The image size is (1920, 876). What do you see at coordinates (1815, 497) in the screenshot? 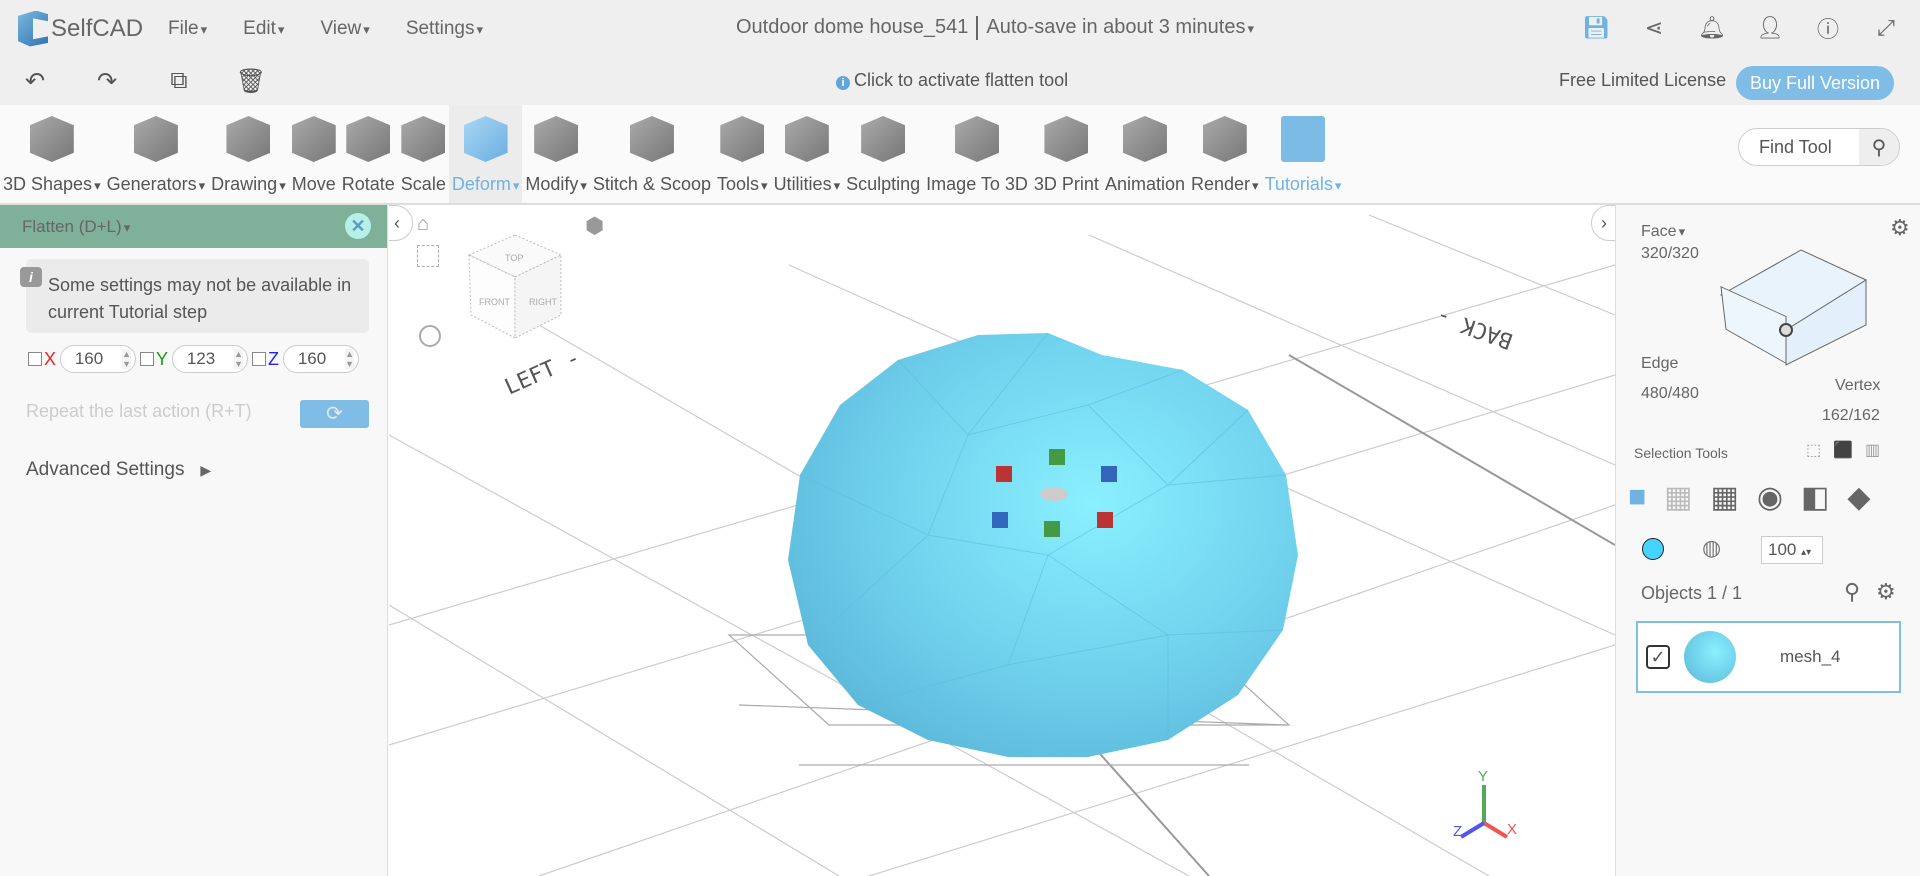
I see `select-half-icon: ◧` at bounding box center [1815, 497].